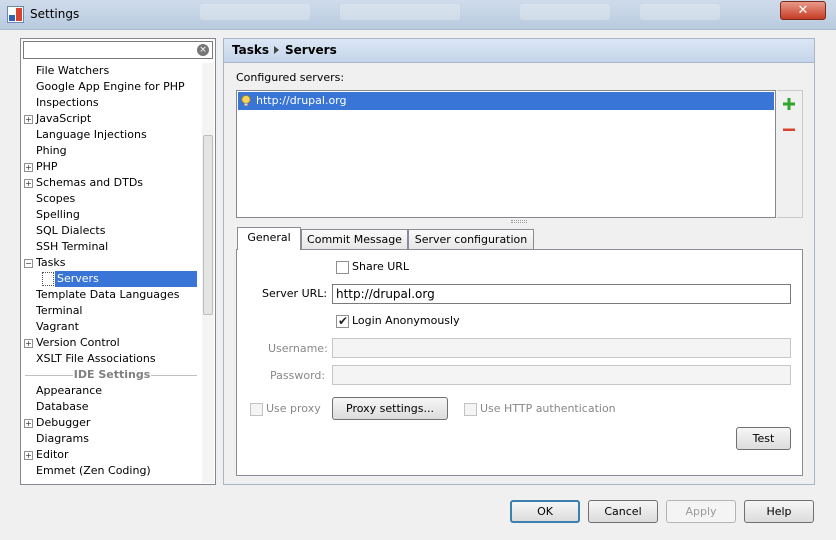 The width and height of the screenshot is (836, 540). I want to click on tree-item-database: Database, so click(112, 407).